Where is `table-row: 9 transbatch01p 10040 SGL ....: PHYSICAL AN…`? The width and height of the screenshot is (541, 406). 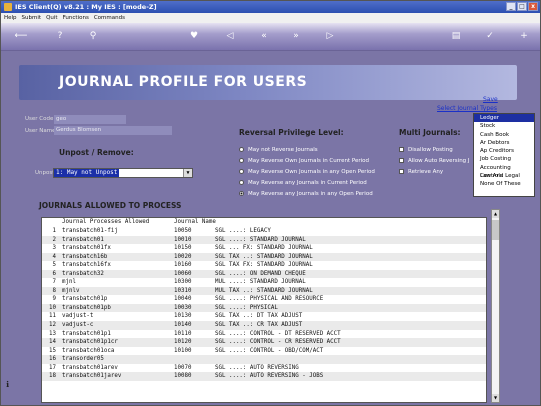
table-row: 9 transbatch01p 10040 SGL ....: PHYSICAL AN… is located at coordinates (264, 299).